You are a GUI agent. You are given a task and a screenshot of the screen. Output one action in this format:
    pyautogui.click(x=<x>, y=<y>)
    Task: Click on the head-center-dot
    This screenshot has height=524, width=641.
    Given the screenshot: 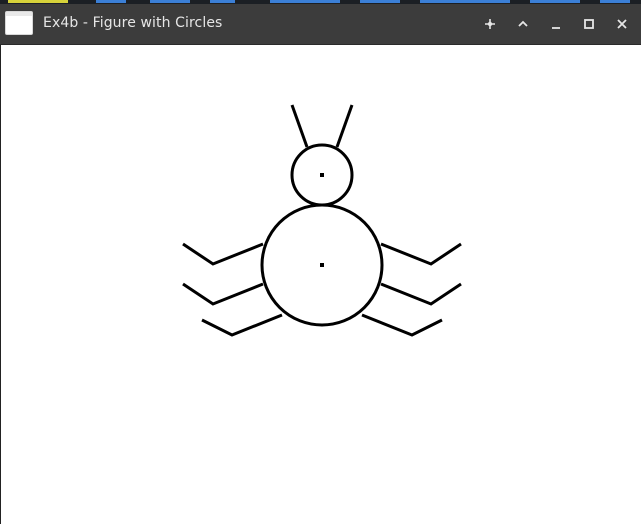 What is the action you would take?
    pyautogui.click(x=322, y=175)
    